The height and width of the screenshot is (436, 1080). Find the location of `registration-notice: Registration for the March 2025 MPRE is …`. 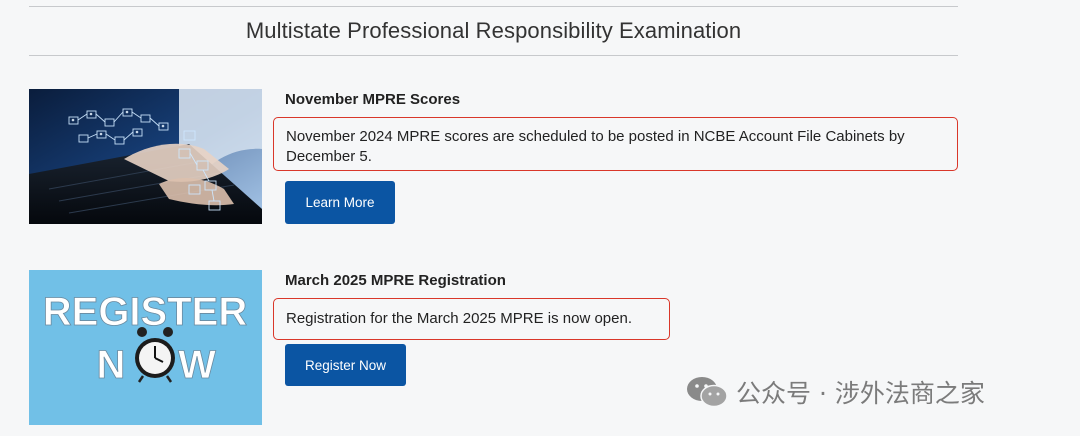

registration-notice: Registration for the March 2025 MPRE is … is located at coordinates (471, 319).